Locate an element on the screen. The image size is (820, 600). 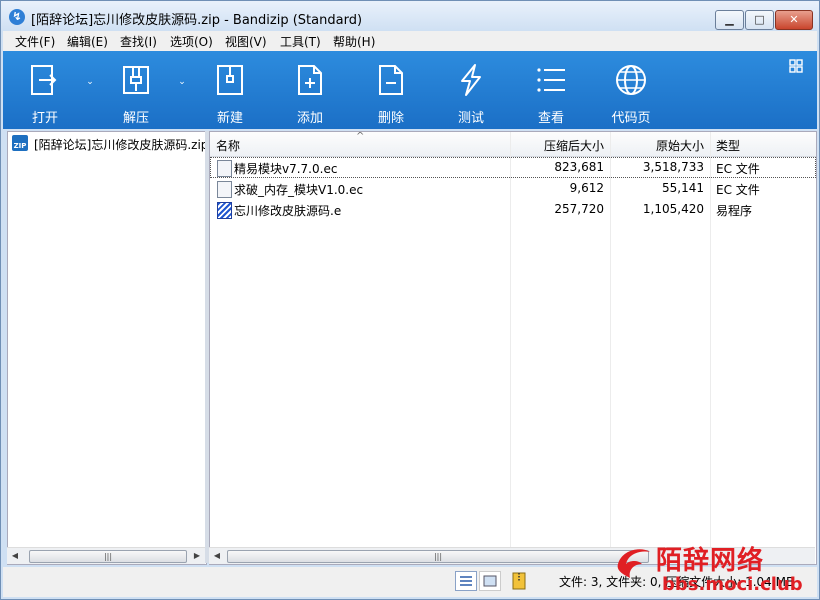
watermark-title: 陌辞网络 is located at coordinates (710, 561).